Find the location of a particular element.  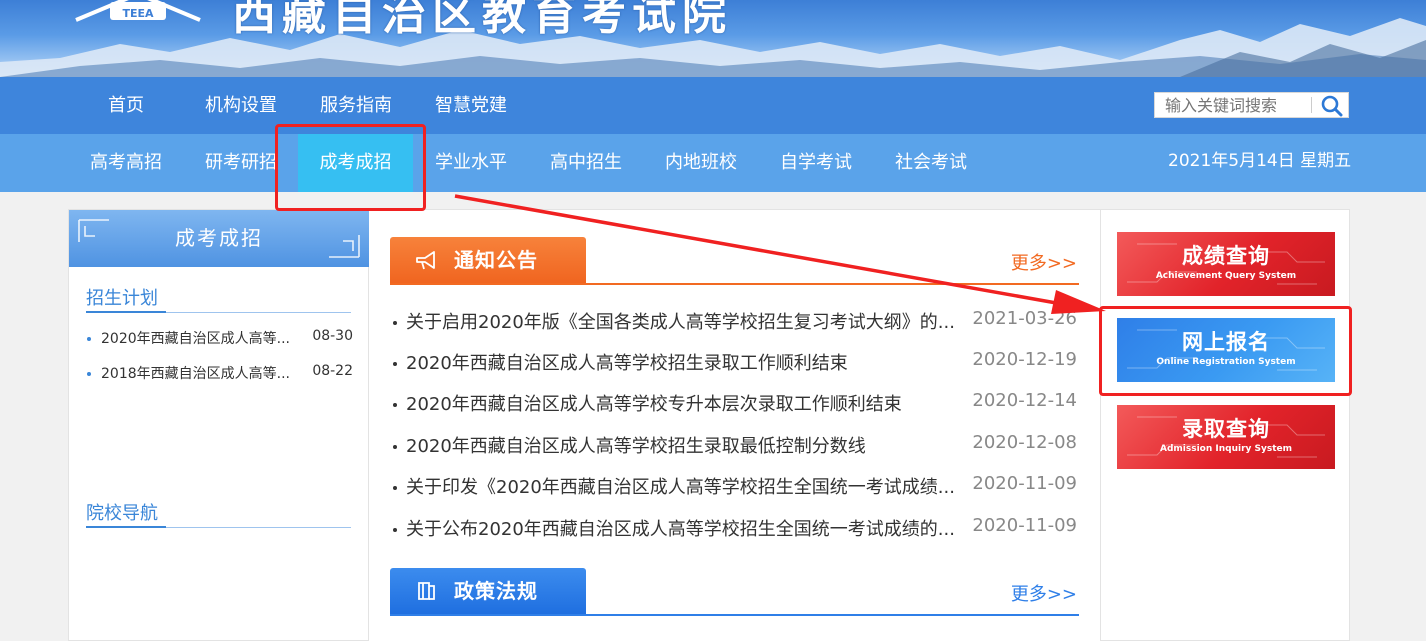

notices-title: 通知公告 is located at coordinates (496, 260).